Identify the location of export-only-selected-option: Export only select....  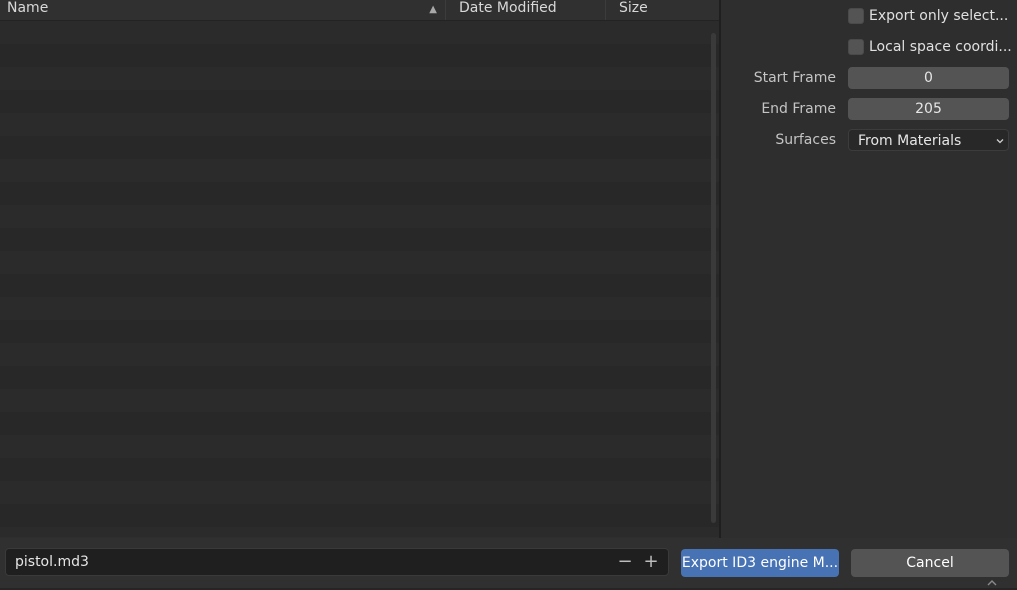
(928, 16).